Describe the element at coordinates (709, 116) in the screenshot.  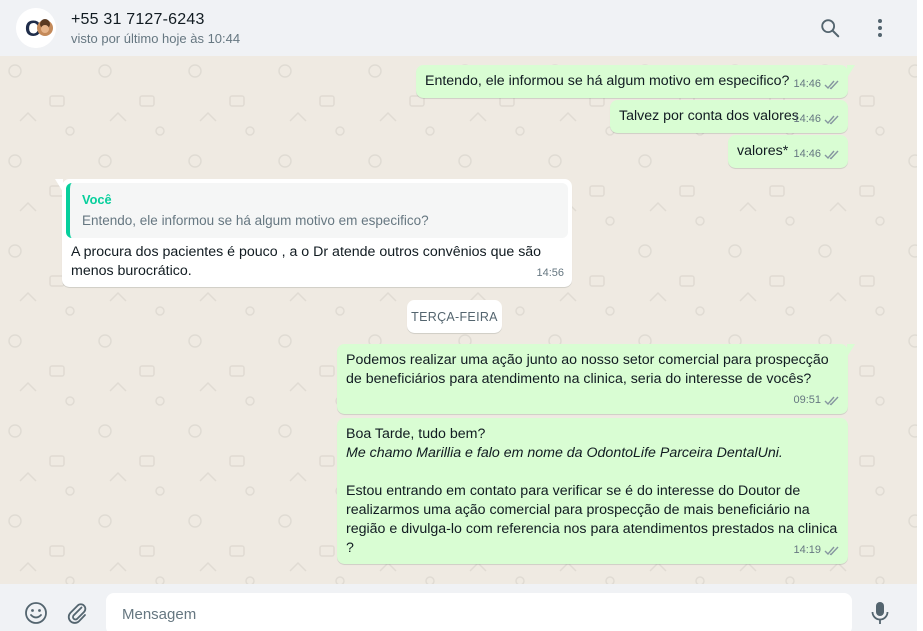
I see `message-text: Talvez por conta dos valores` at that location.